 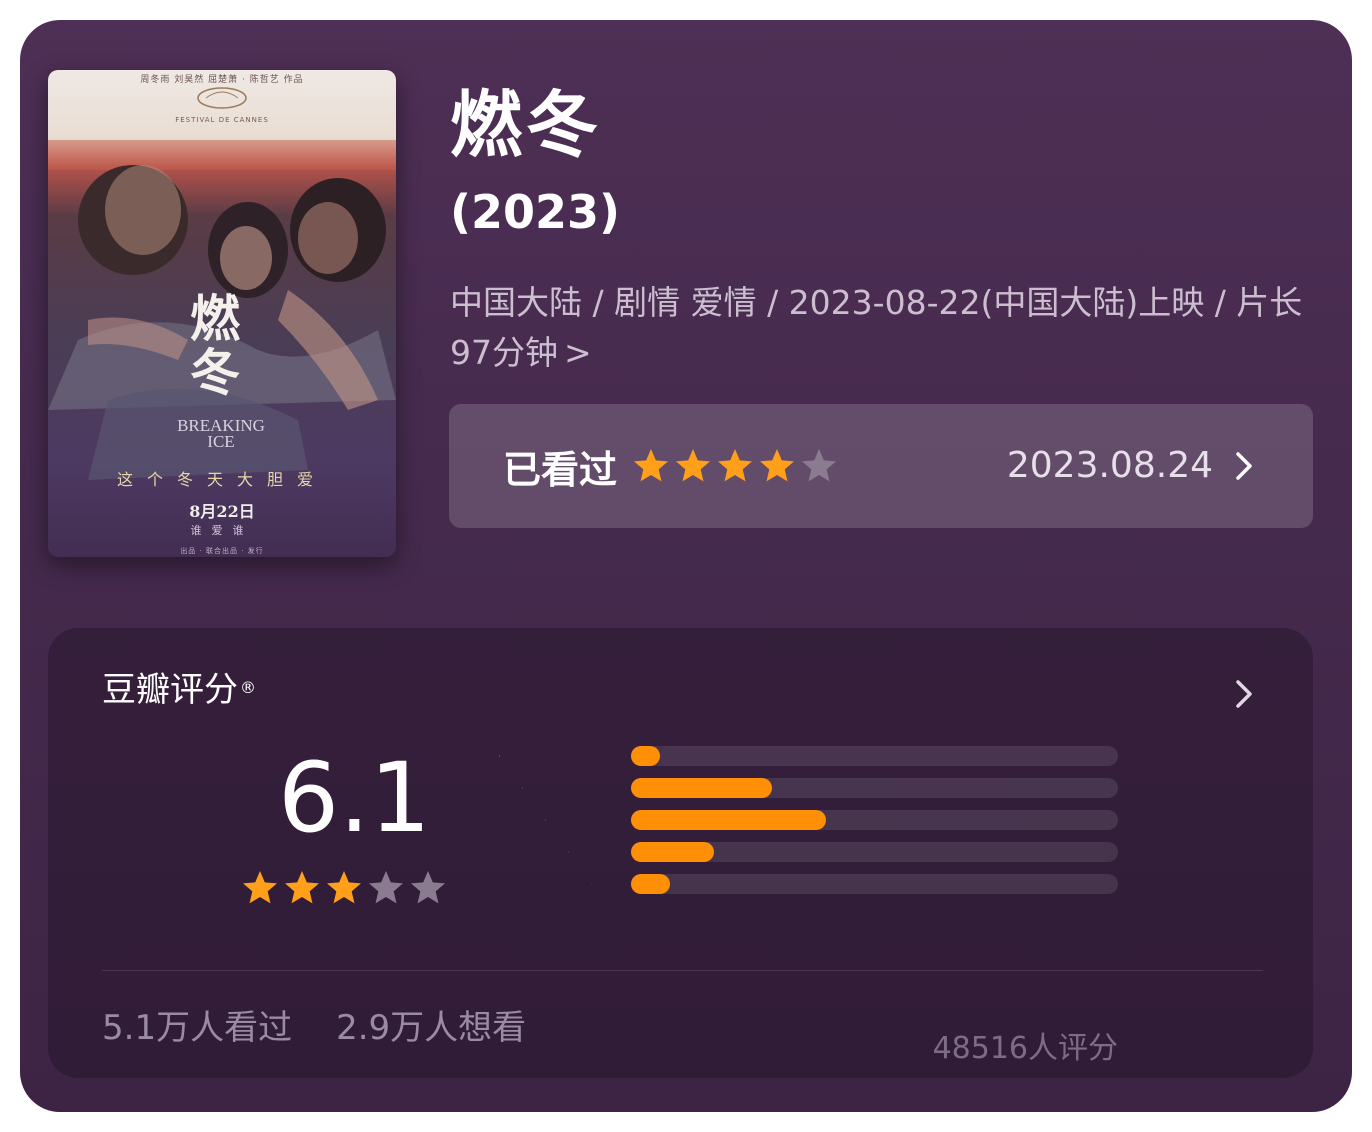 I want to click on registered-mark: ®, so click(x=248, y=687).